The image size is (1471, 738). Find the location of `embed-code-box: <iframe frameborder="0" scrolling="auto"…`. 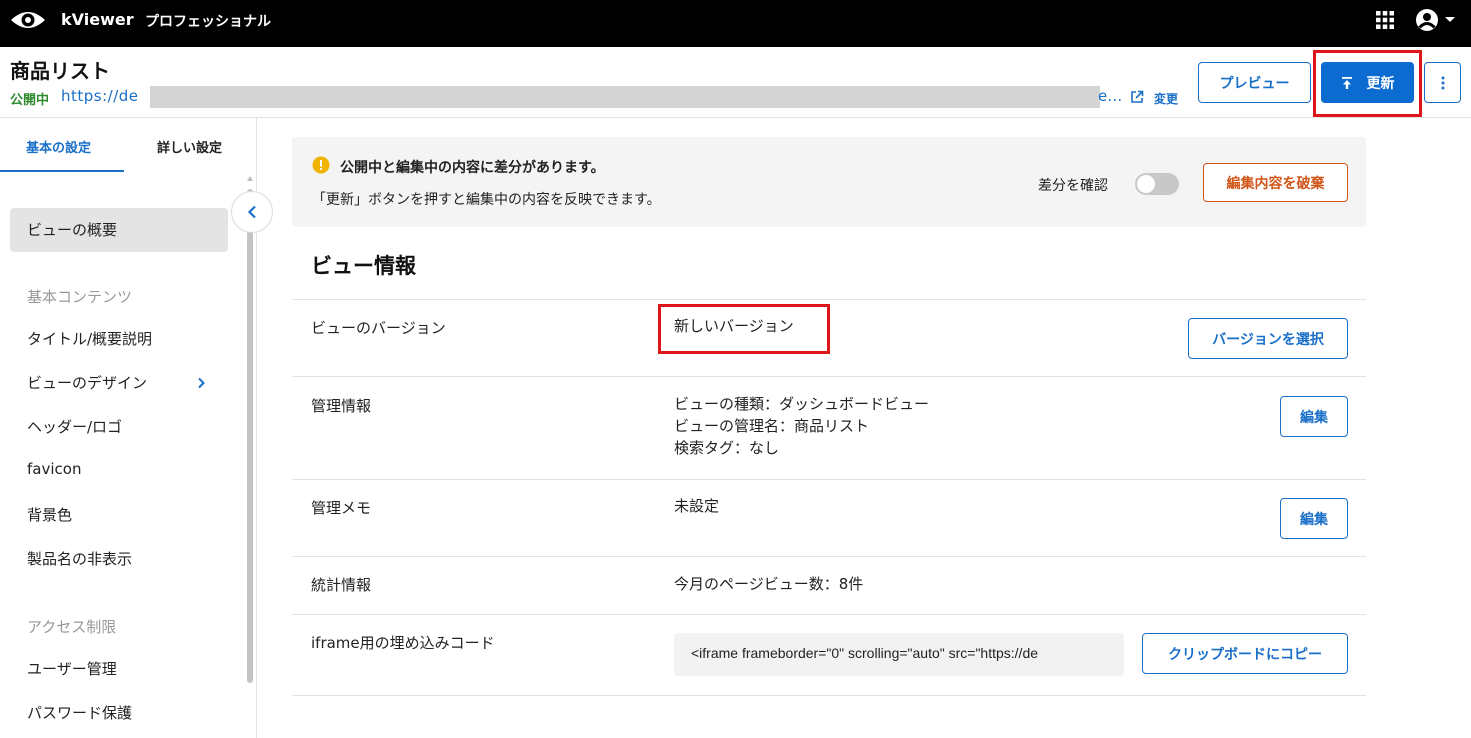

embed-code-box: <iframe frameborder="0" scrolling="auto"… is located at coordinates (899, 654).